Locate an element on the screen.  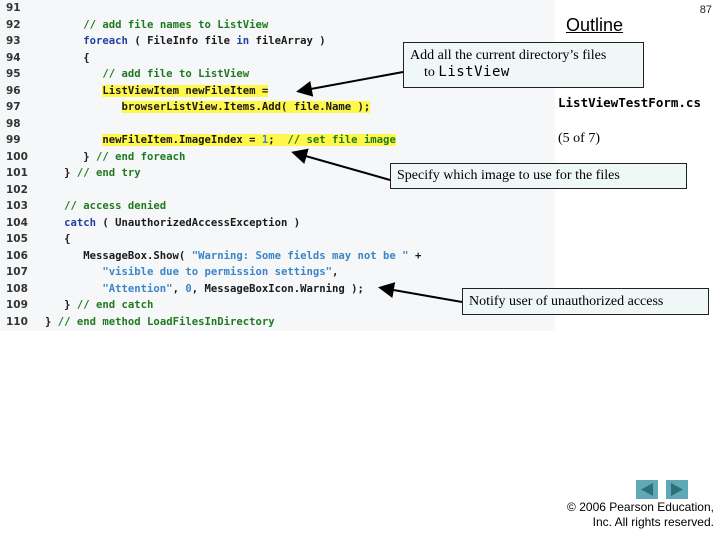
code-text: } // end try is located at coordinates (93, 173).